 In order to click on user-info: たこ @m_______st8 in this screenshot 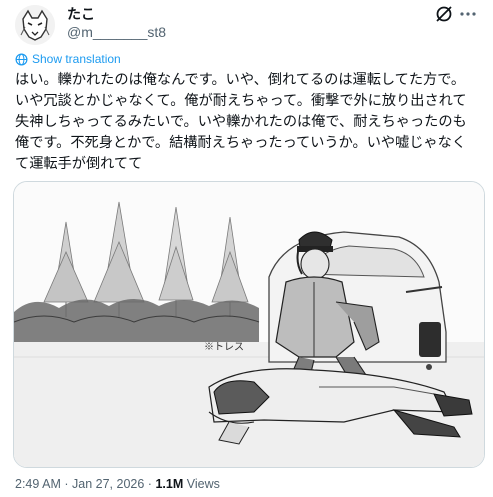, I will do `click(116, 23)`.